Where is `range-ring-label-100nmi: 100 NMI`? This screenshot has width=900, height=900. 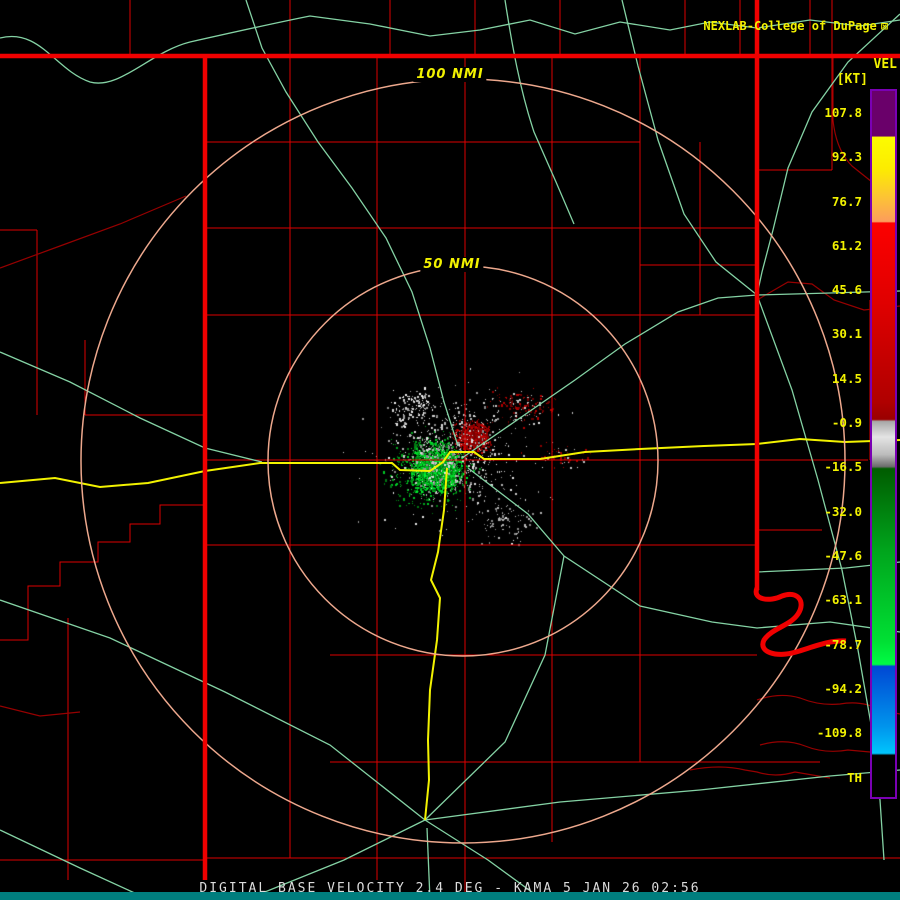 range-ring-label-100nmi: 100 NMI is located at coordinates (450, 74).